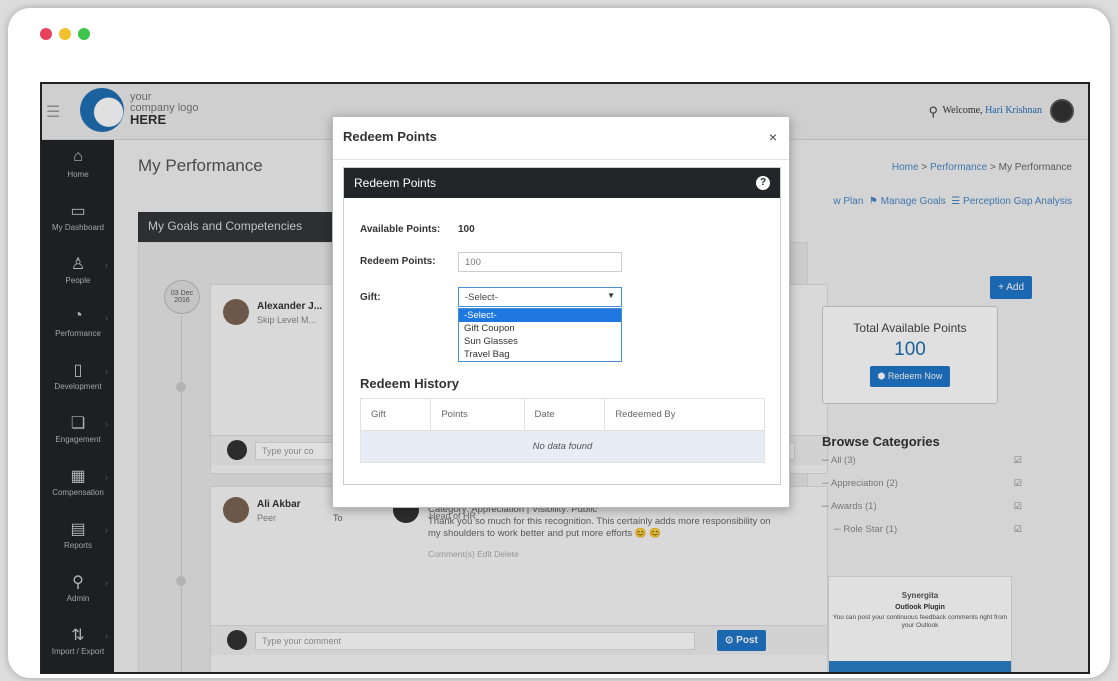 This screenshot has width=1118, height=681. What do you see at coordinates (773, 137) in the screenshot?
I see `close-icon: ×` at bounding box center [773, 137].